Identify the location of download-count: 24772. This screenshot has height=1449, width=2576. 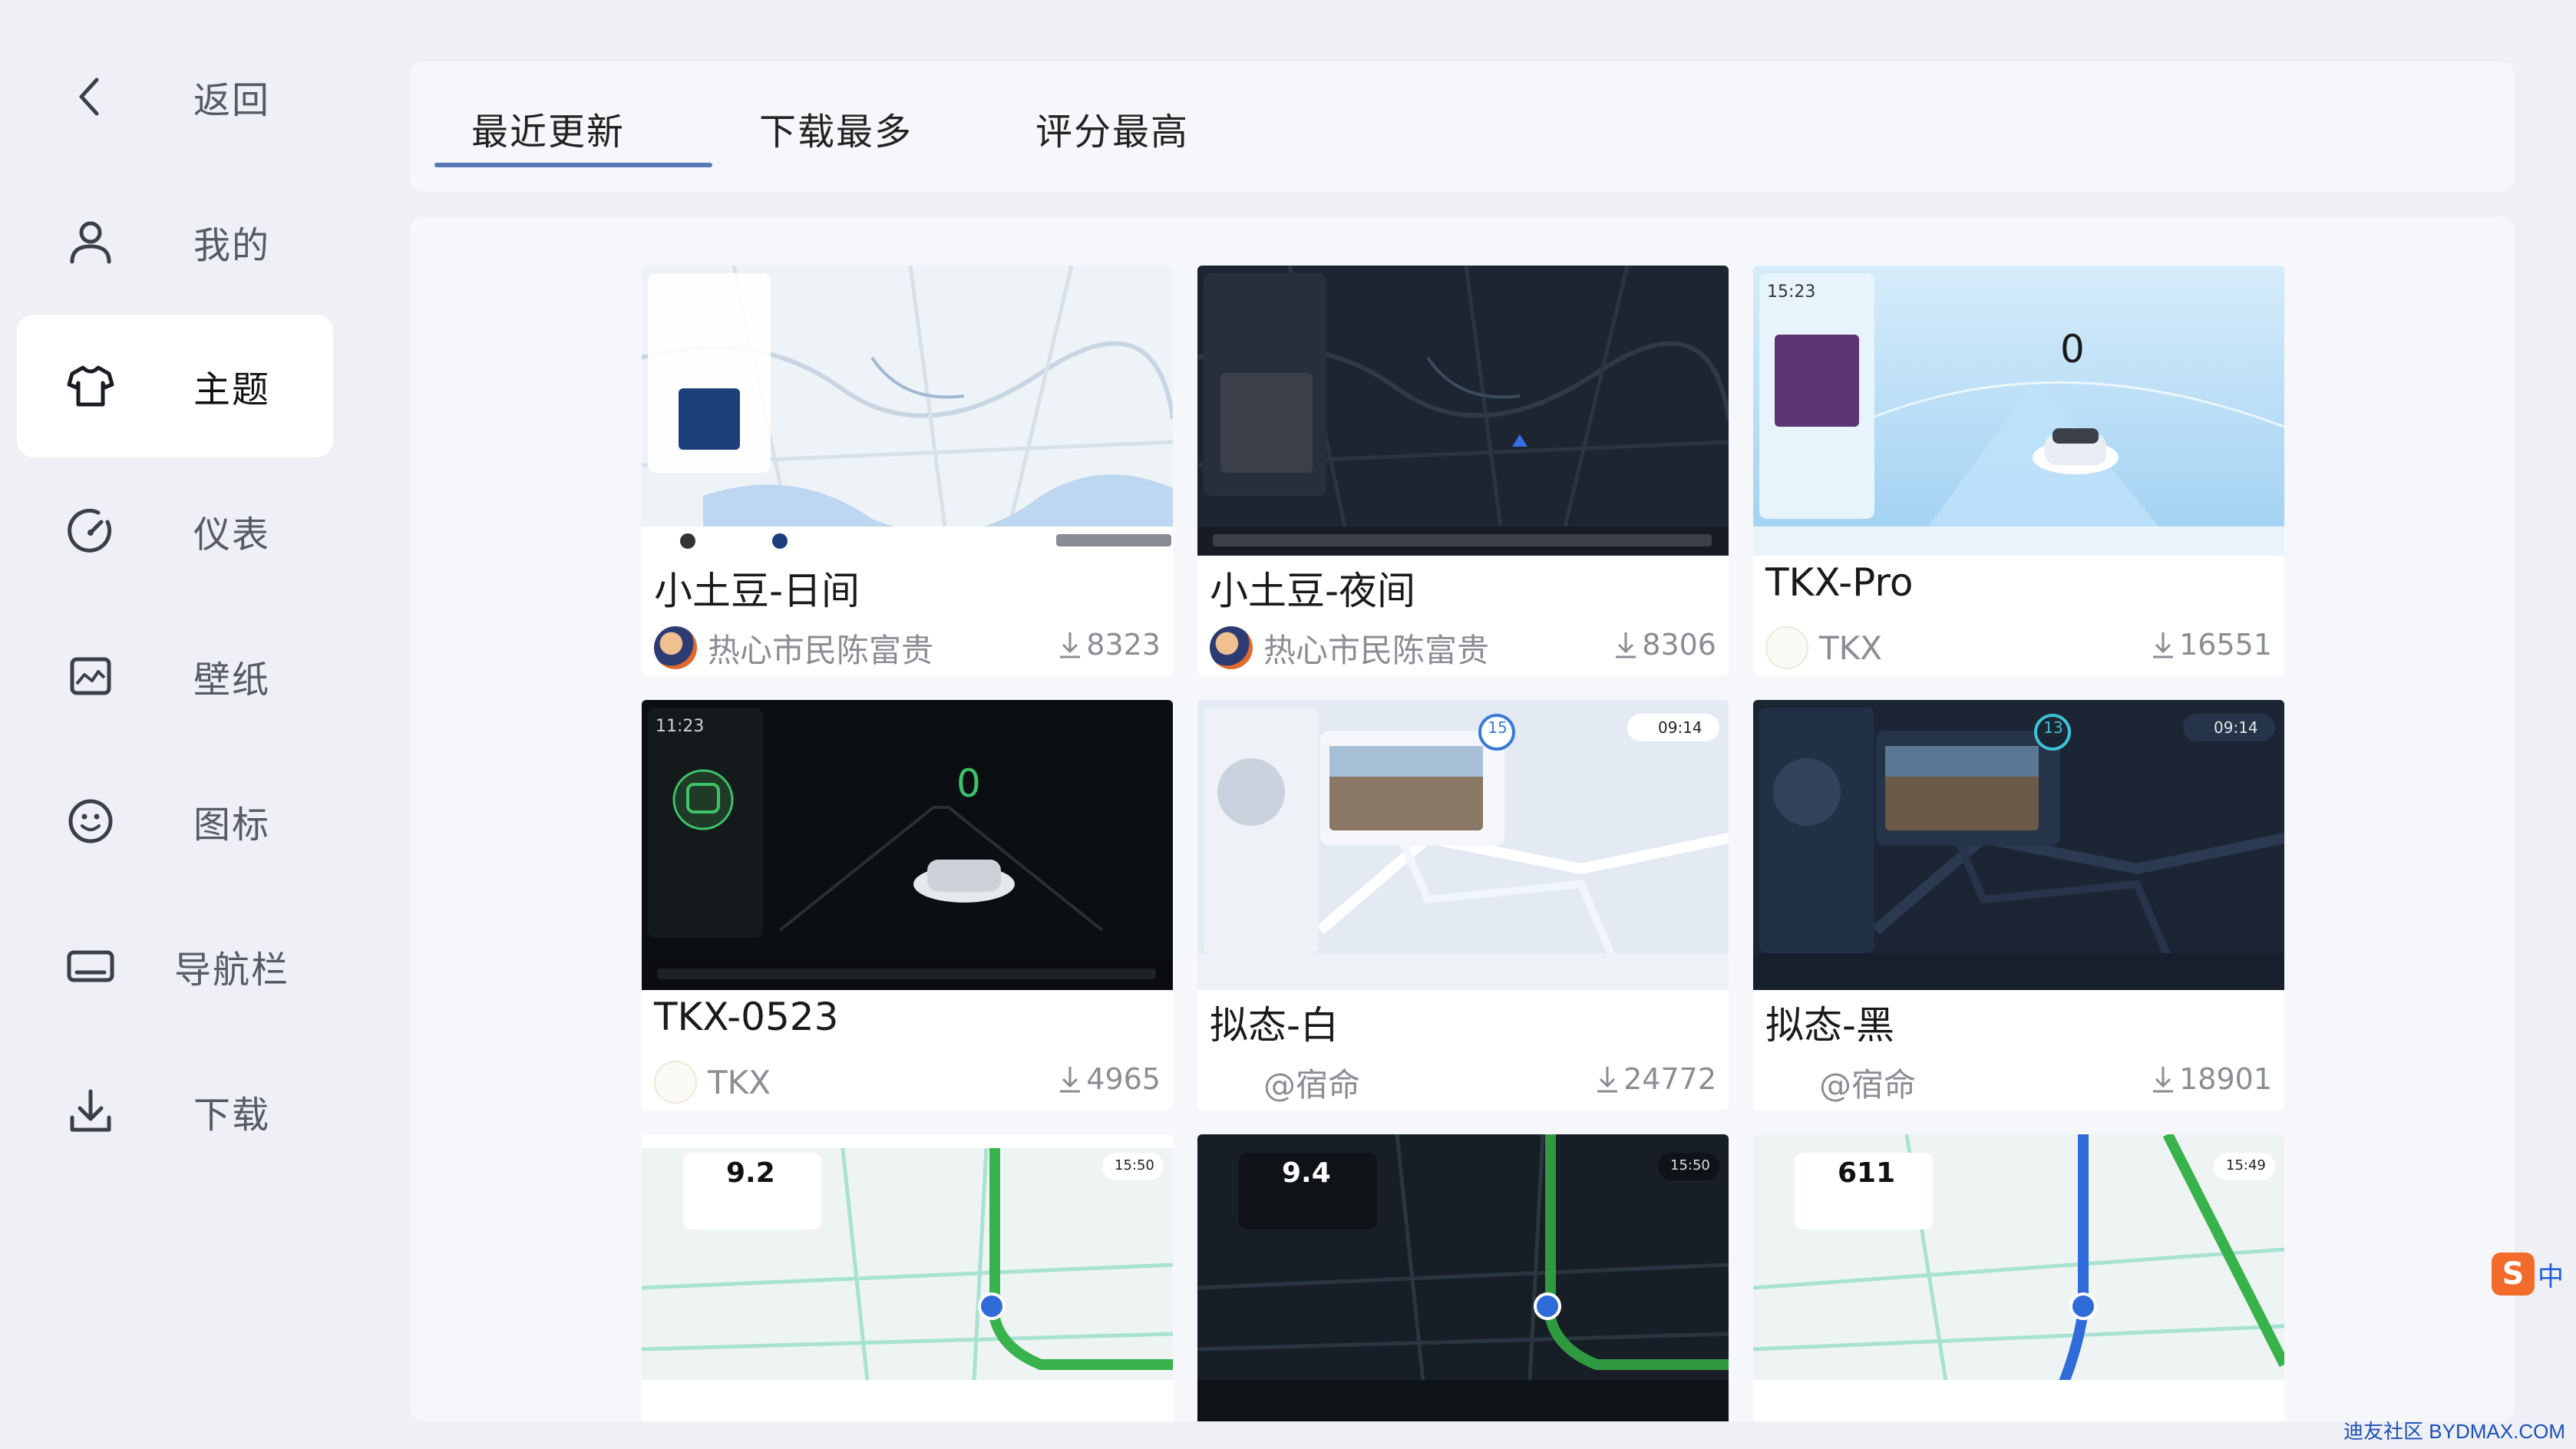
(1655, 1079).